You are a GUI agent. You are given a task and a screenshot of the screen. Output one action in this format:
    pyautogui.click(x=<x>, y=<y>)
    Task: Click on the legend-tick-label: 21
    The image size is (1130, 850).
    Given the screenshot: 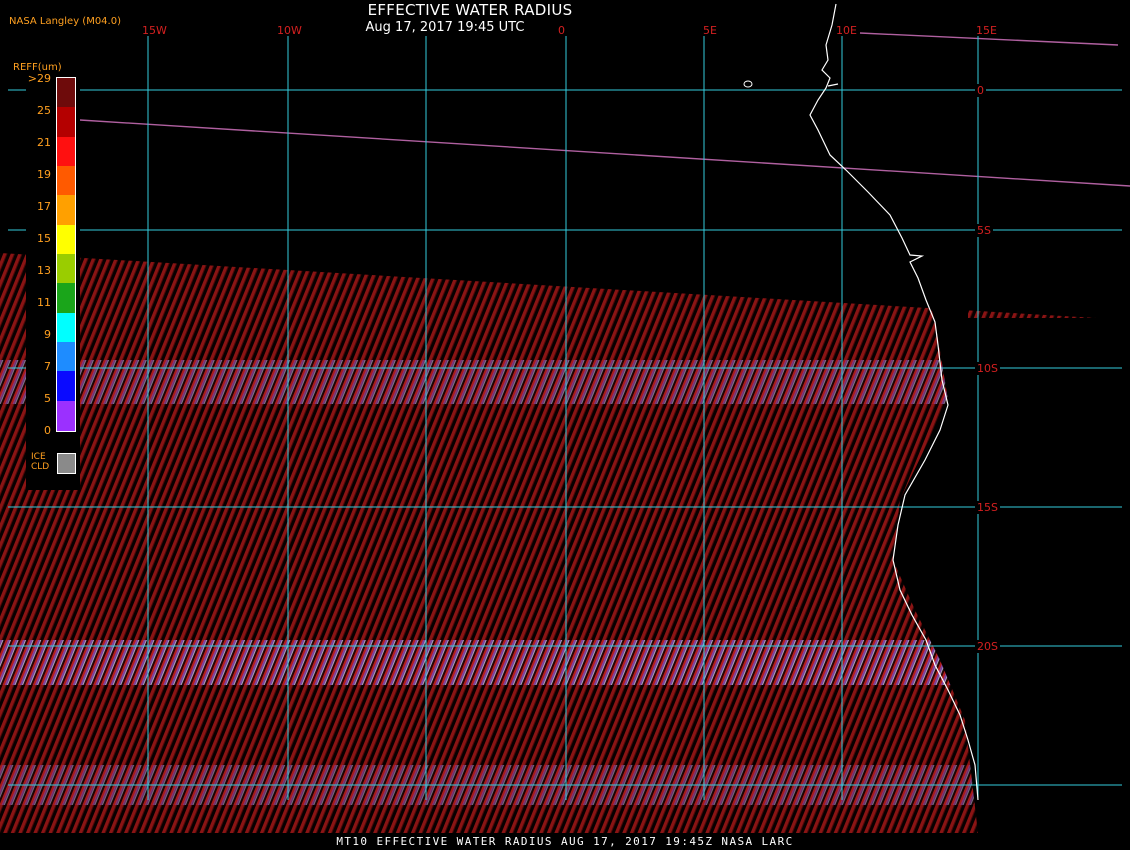 What is the action you would take?
    pyautogui.click(x=44, y=142)
    